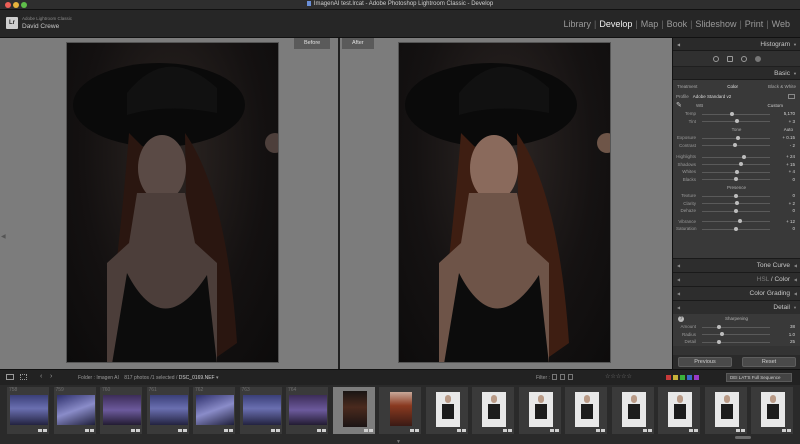  What do you see at coordinates (681, 319) in the screenshot?
I see `help-icon: ?` at bounding box center [681, 319].